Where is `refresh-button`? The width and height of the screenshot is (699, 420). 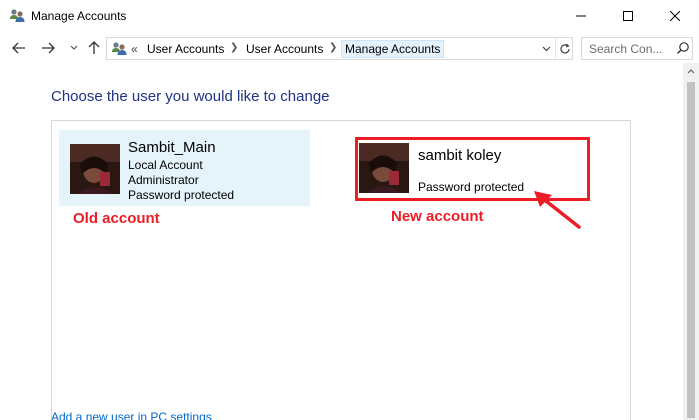
refresh-button is located at coordinates (564, 48).